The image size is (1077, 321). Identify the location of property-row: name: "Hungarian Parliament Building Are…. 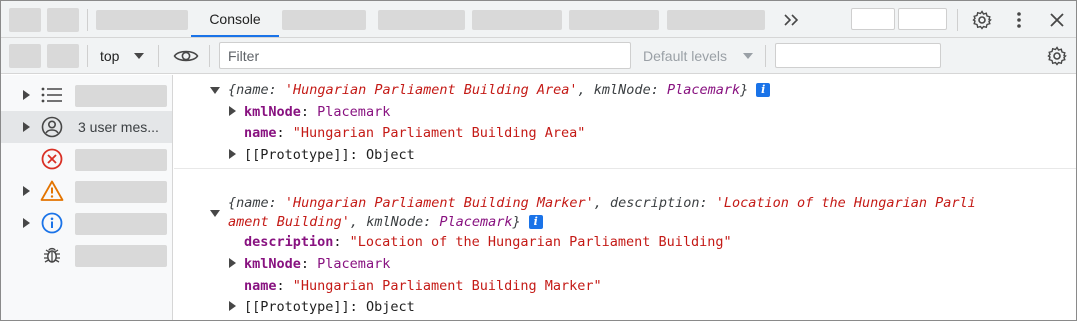
(415, 133).